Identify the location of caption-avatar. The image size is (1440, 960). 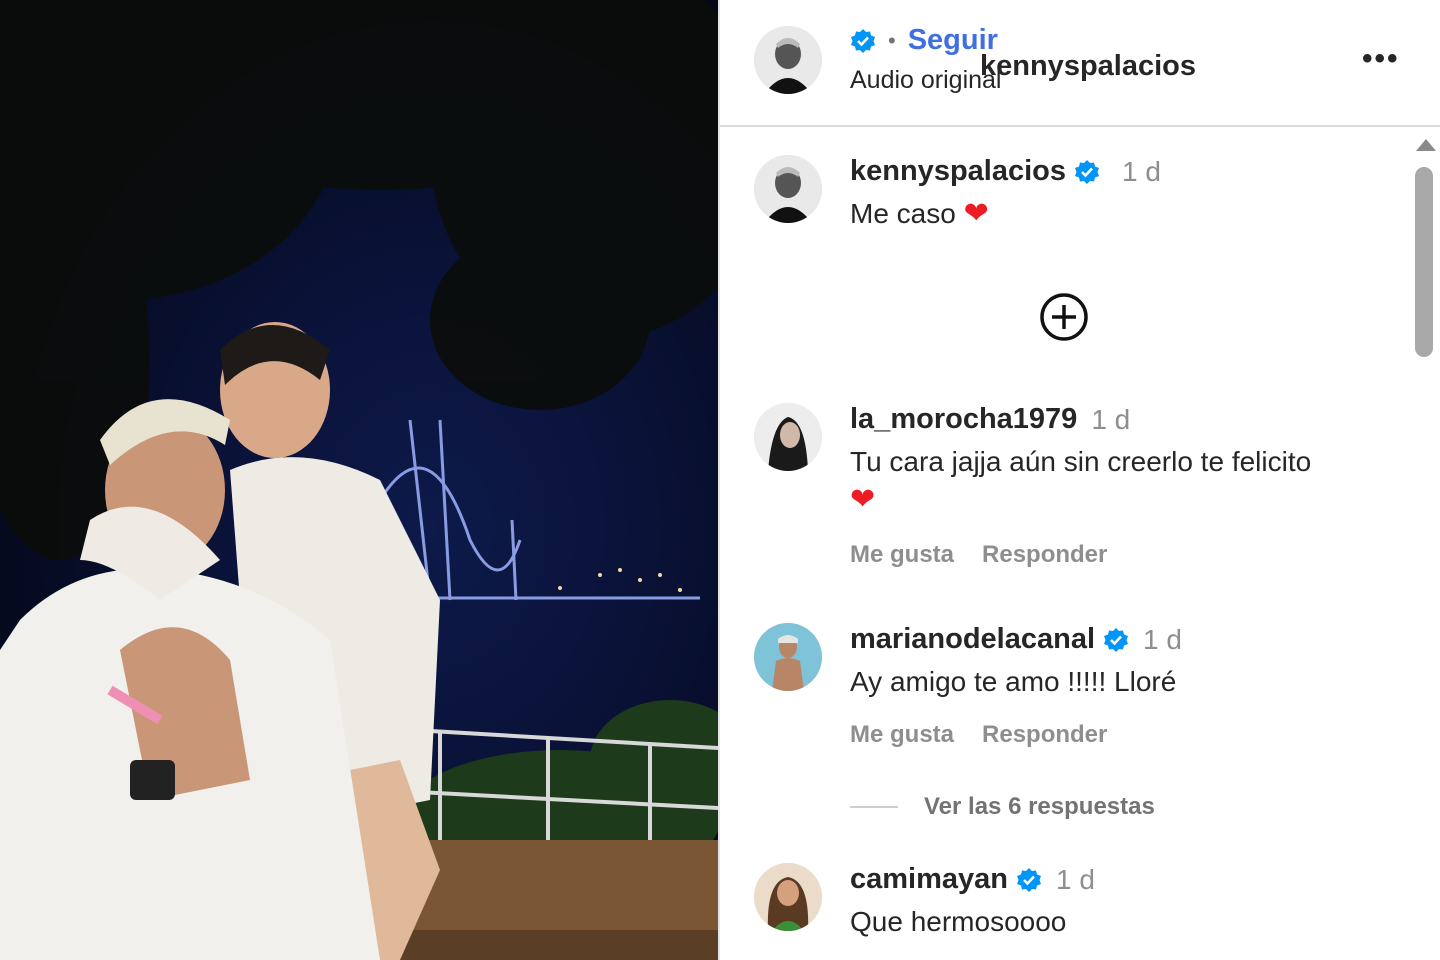
(788, 189).